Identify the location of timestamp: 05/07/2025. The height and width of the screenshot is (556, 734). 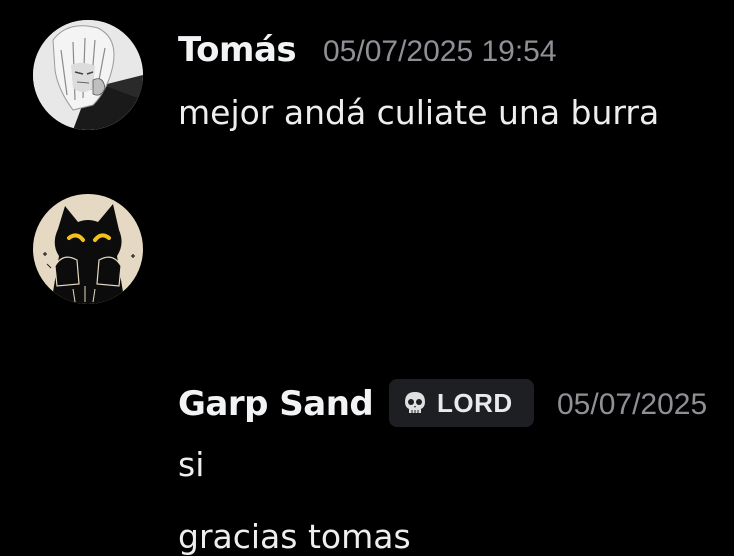
(632, 405).